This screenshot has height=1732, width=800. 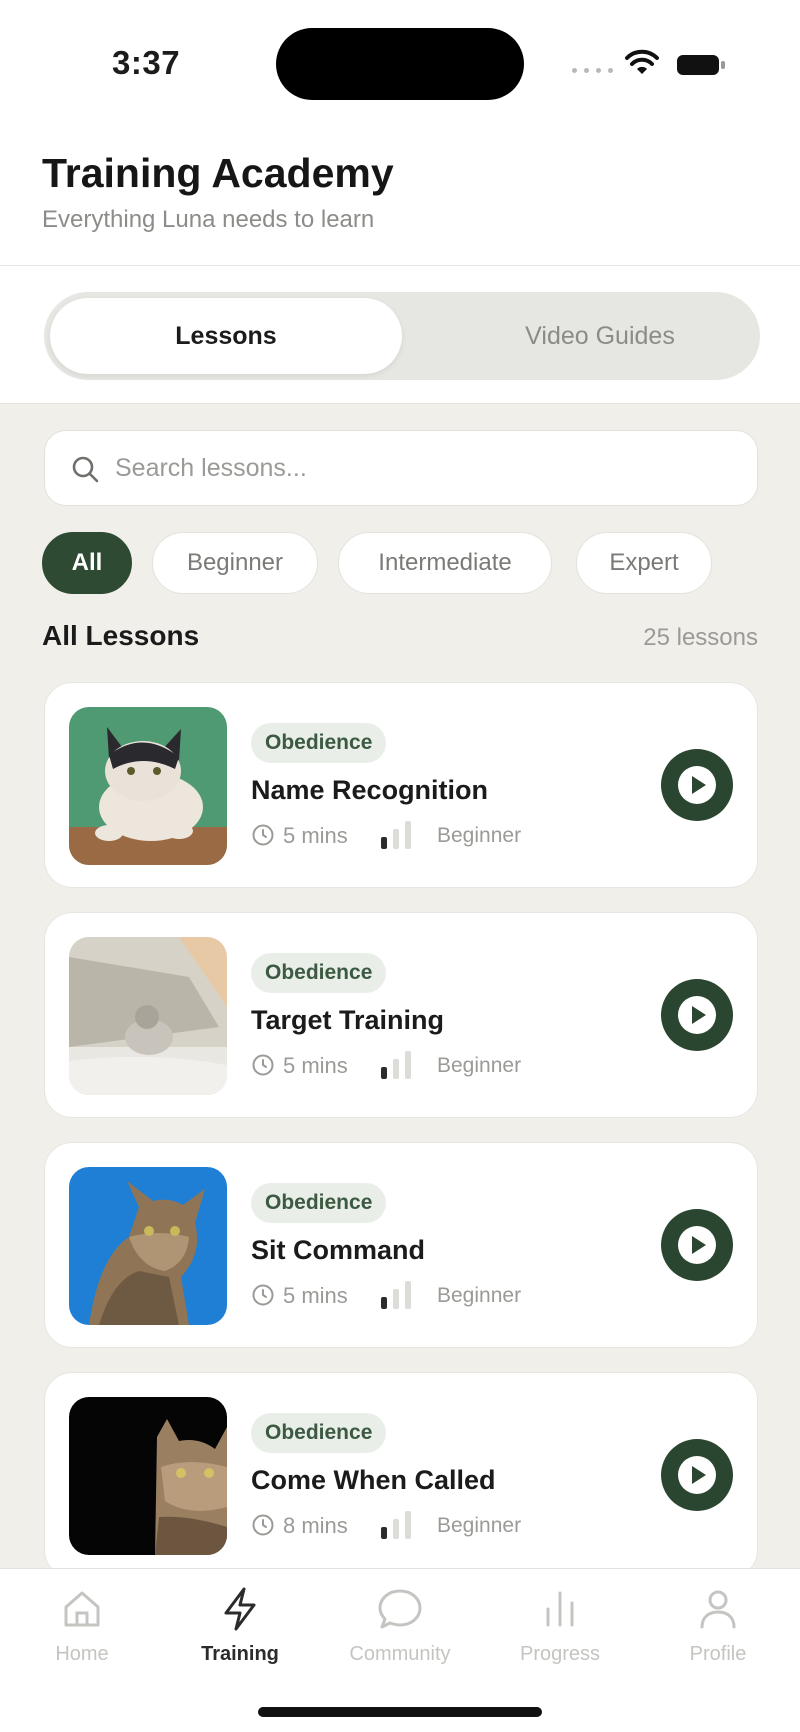 I want to click on page-title: Training Academy, so click(x=218, y=173).